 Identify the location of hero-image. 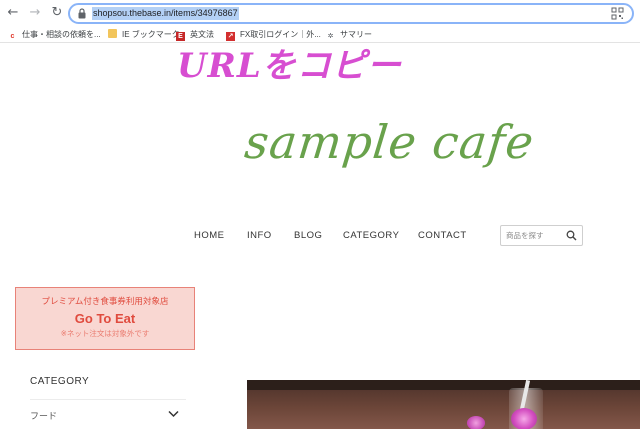
(443, 404).